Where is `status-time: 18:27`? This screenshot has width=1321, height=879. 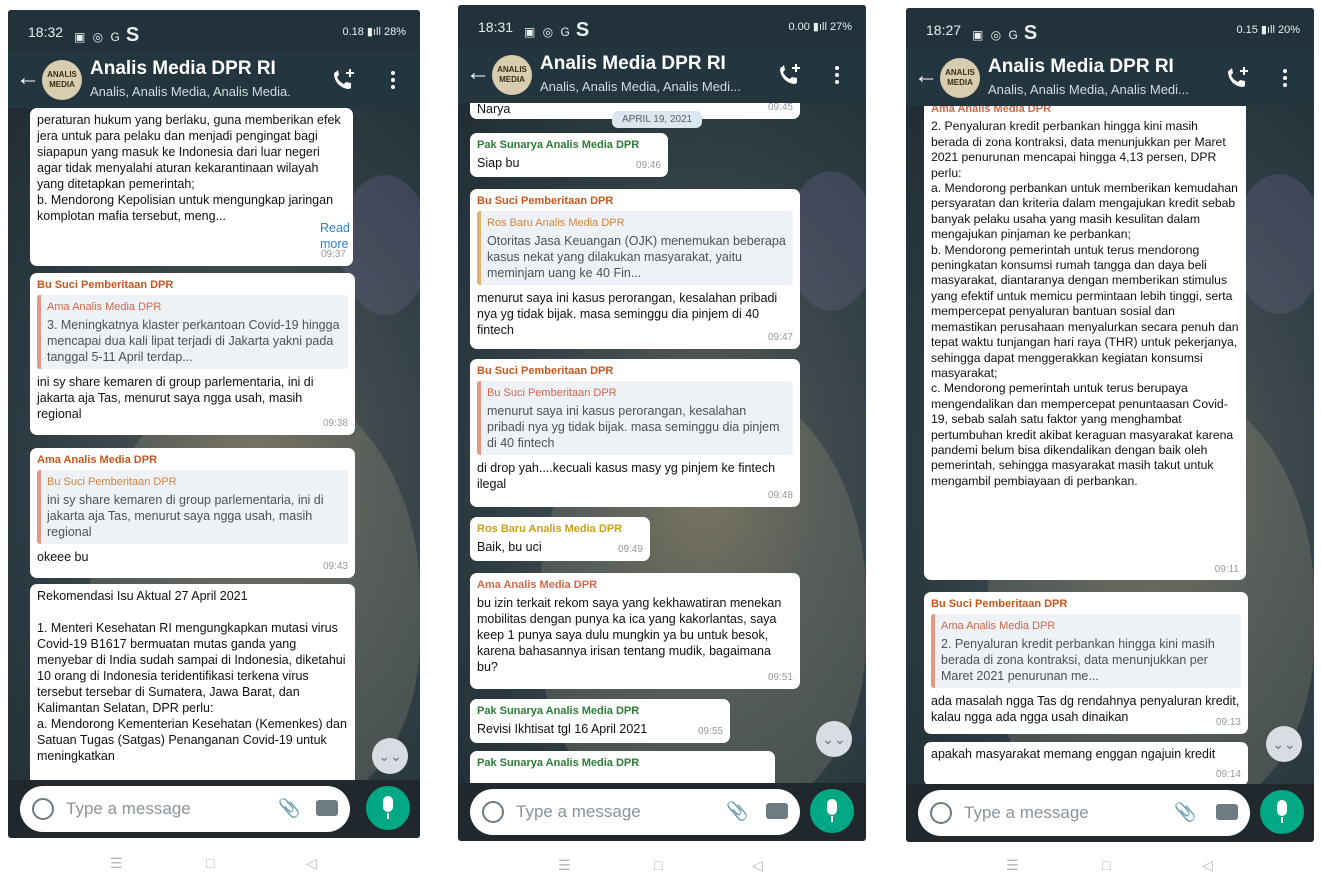
status-time: 18:27 is located at coordinates (944, 30).